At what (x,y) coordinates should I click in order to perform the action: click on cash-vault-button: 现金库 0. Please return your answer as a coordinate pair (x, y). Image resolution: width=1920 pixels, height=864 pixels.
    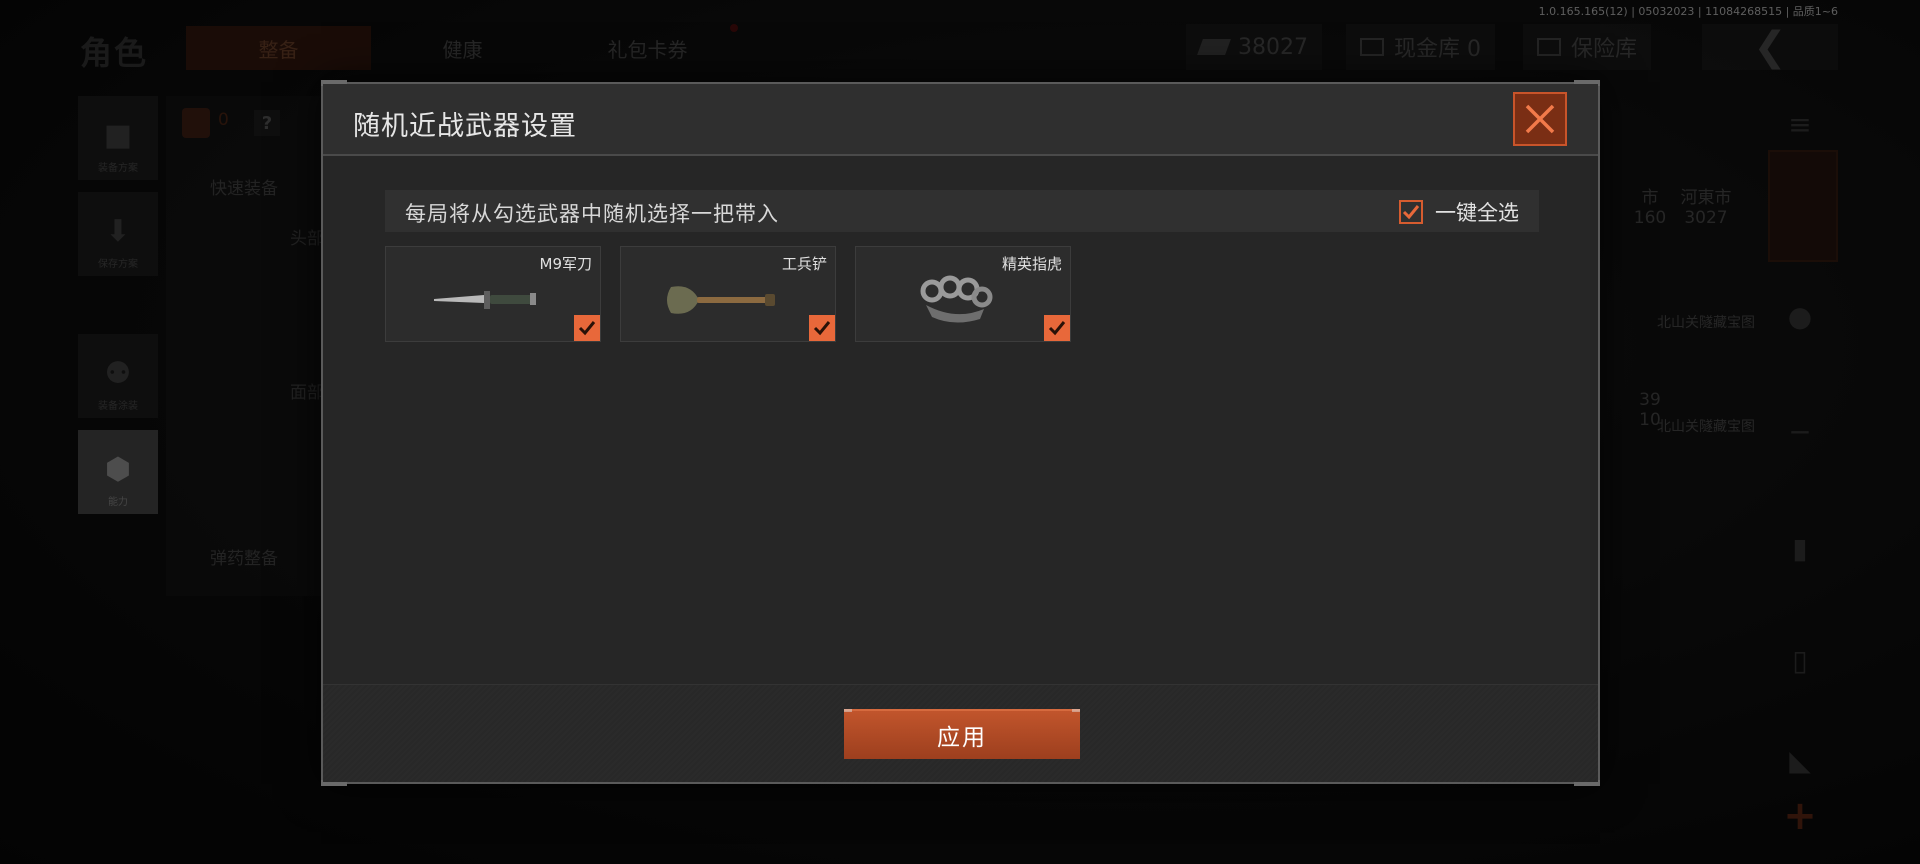
    Looking at the image, I should click on (1420, 47).